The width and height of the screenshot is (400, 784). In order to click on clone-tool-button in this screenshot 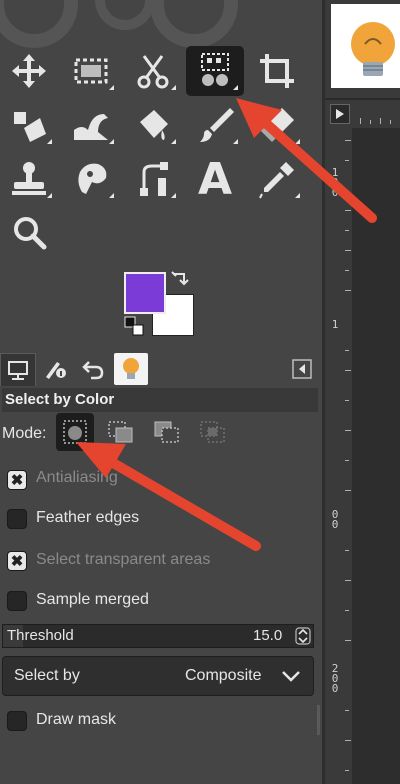, I will do `click(29, 179)`.